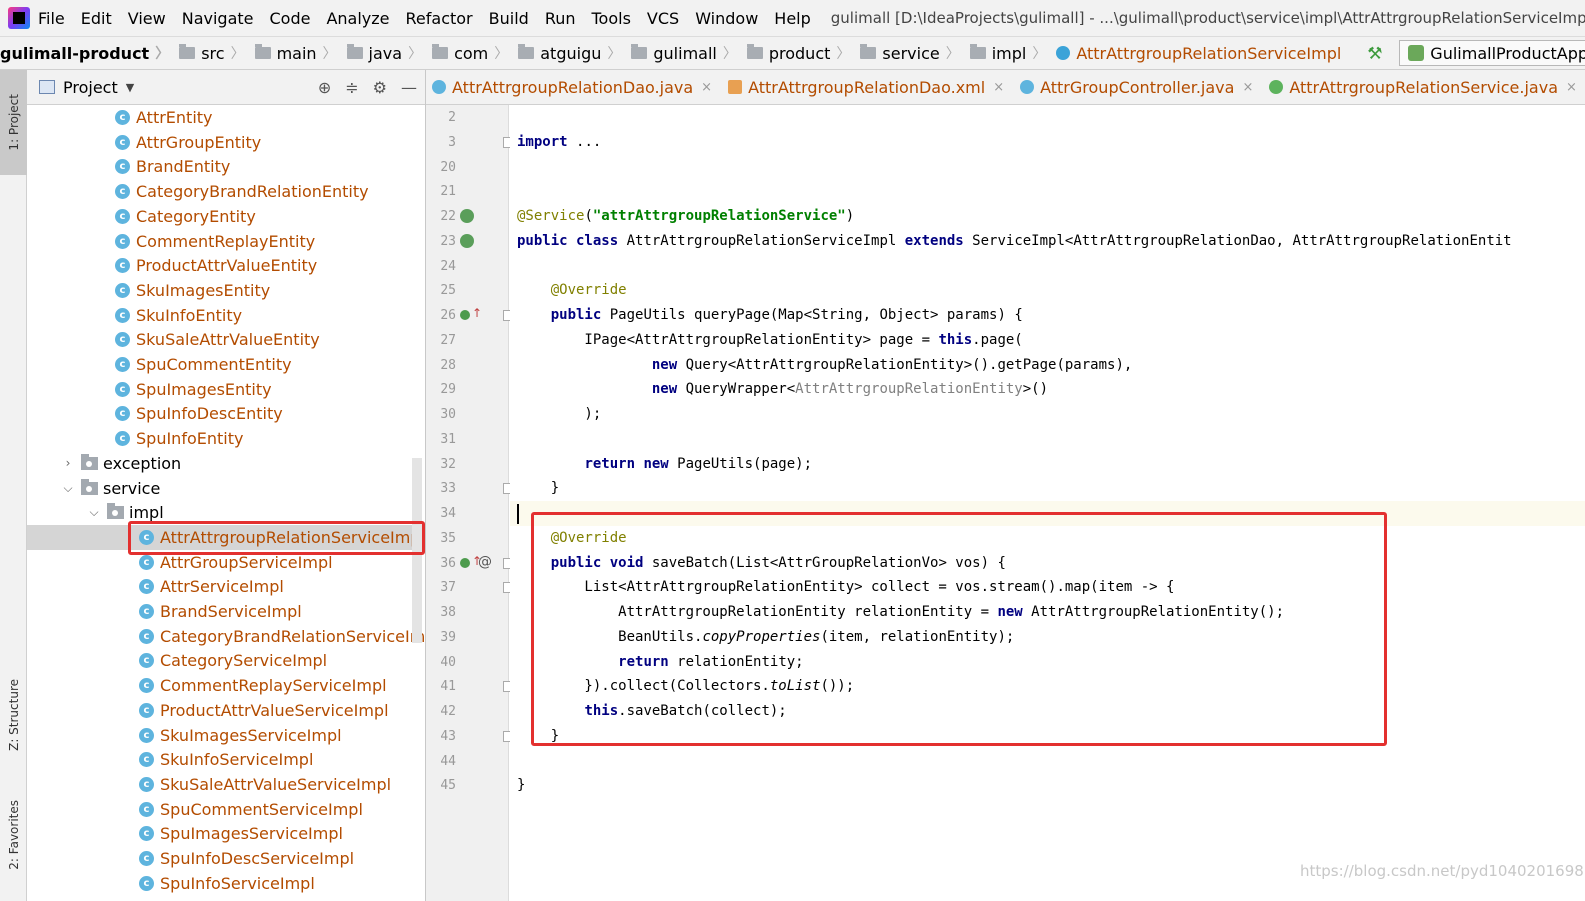  What do you see at coordinates (226, 883) in the screenshot?
I see `tree-item-class: c SpuInfoServiceImpl` at bounding box center [226, 883].